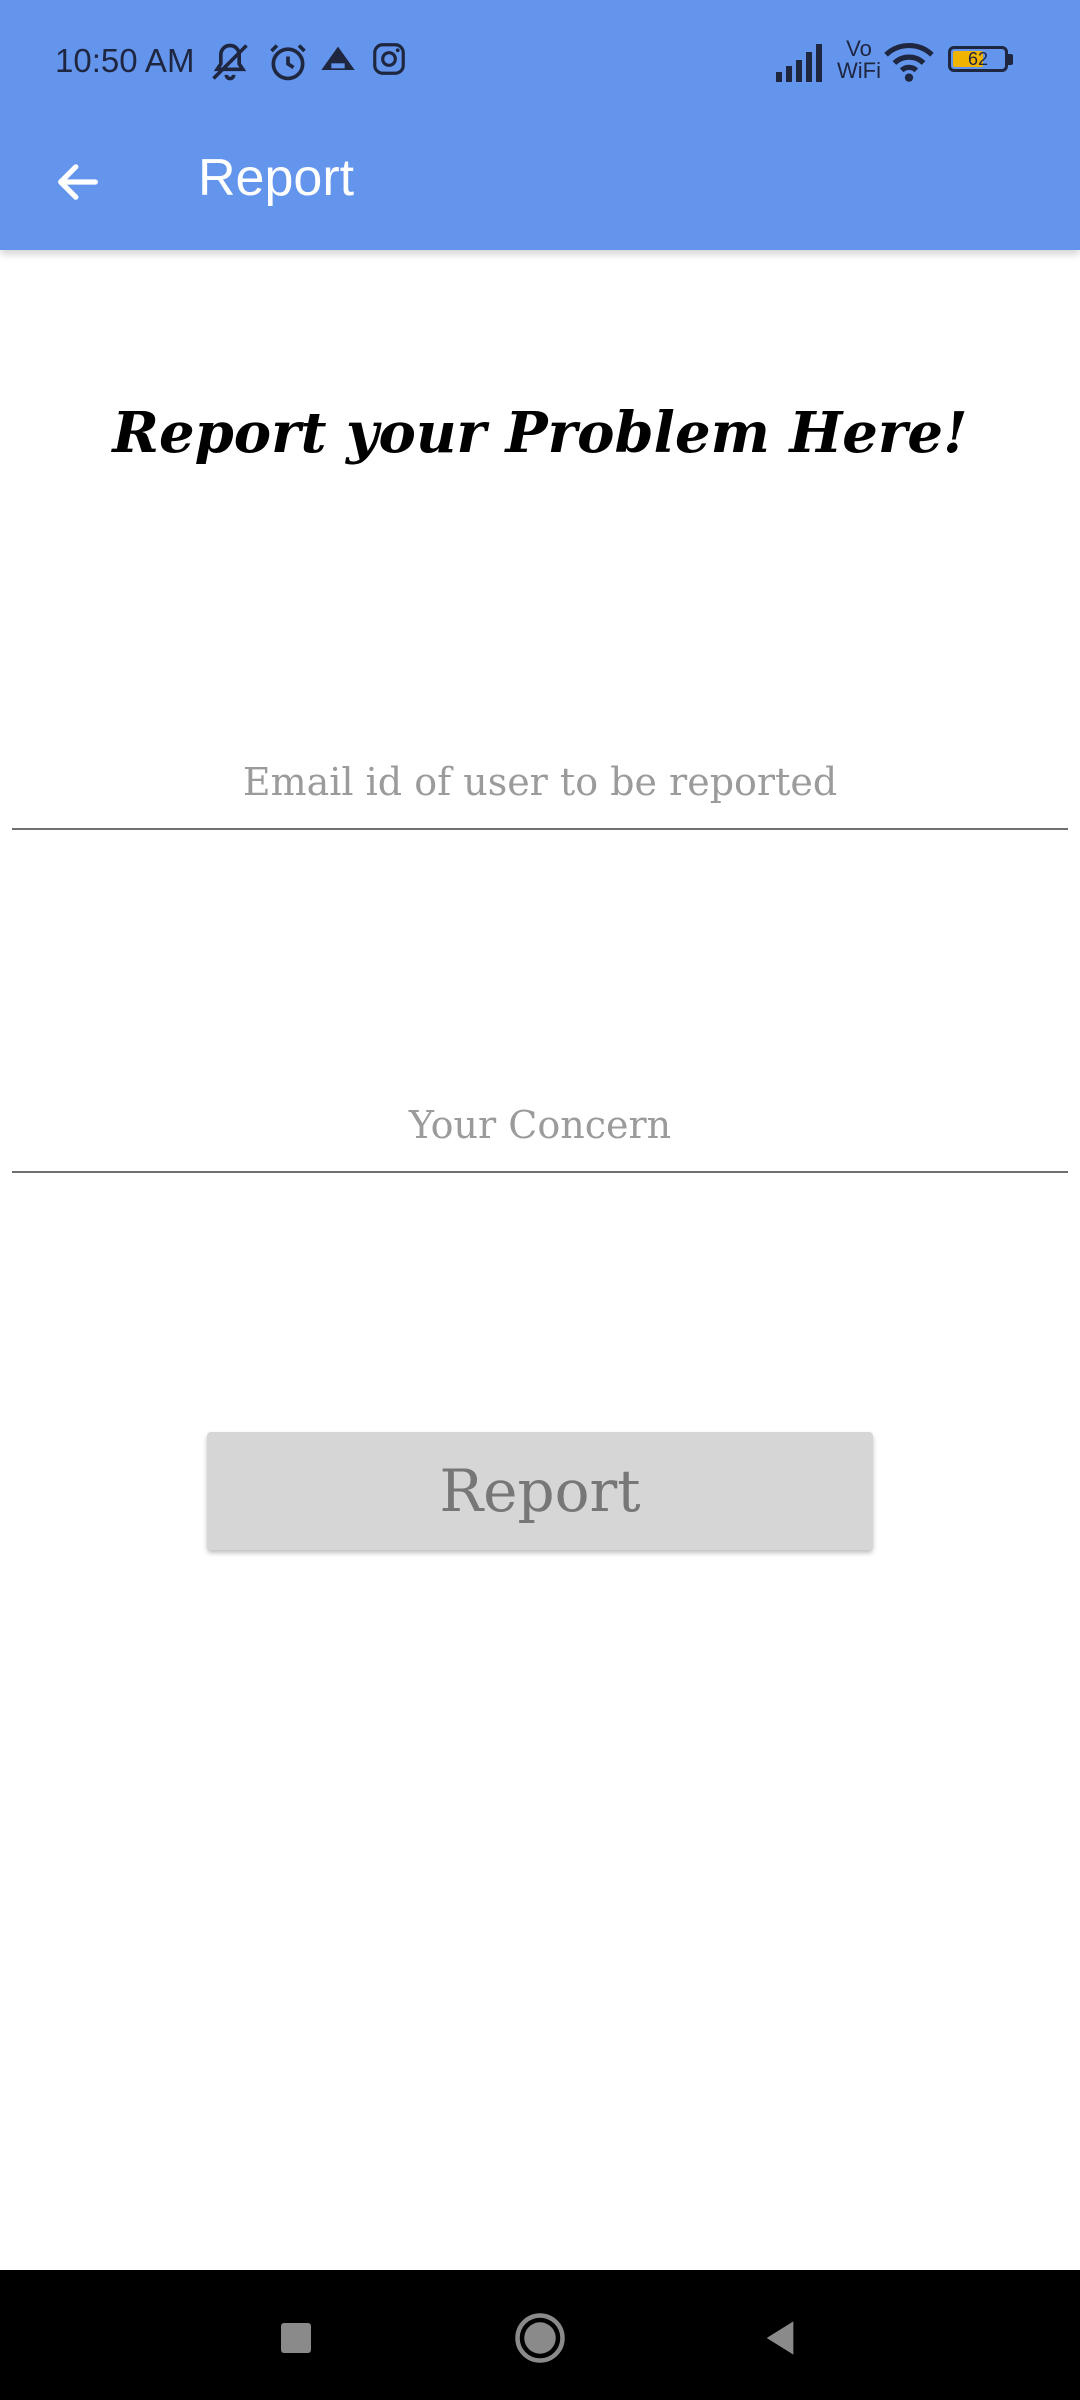 This screenshot has width=1080, height=2400. Describe the element at coordinates (540, 1491) in the screenshot. I see `report-button: Report` at that location.